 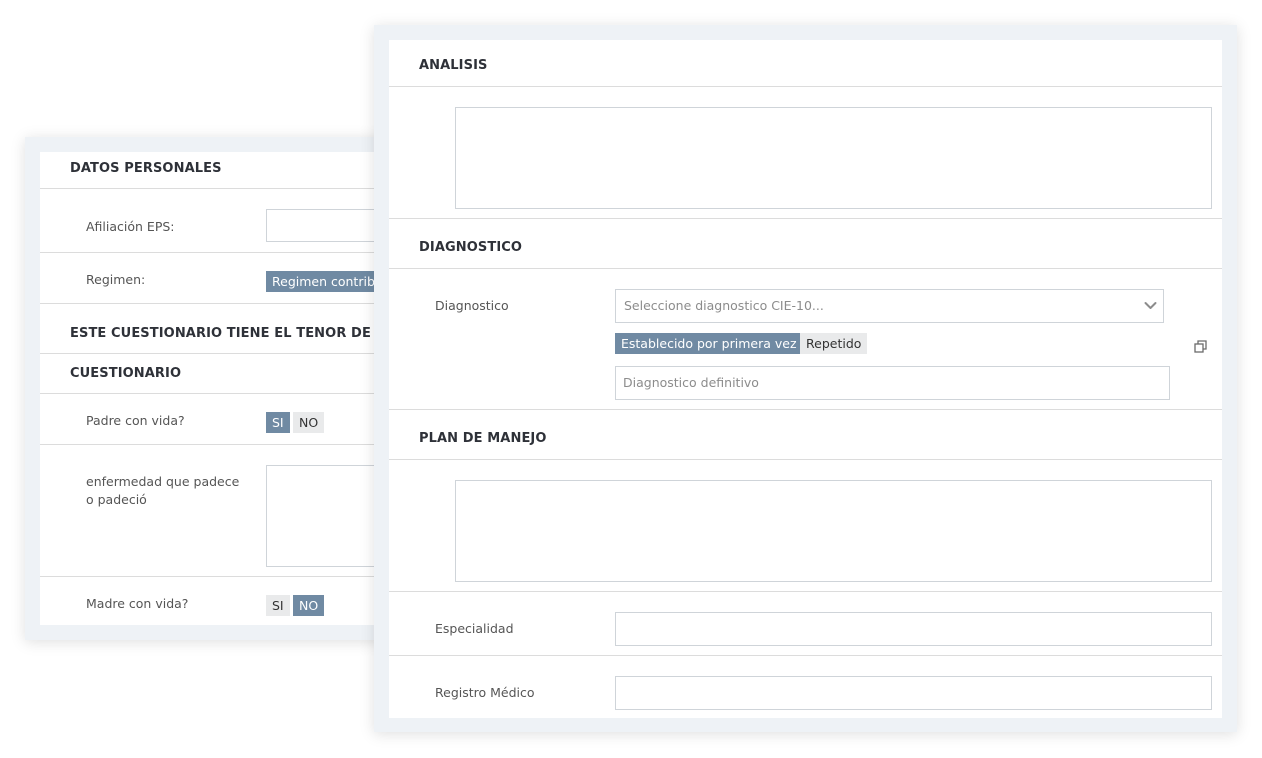 I want to click on diagnosis-label: Diagnostico, so click(x=472, y=305).